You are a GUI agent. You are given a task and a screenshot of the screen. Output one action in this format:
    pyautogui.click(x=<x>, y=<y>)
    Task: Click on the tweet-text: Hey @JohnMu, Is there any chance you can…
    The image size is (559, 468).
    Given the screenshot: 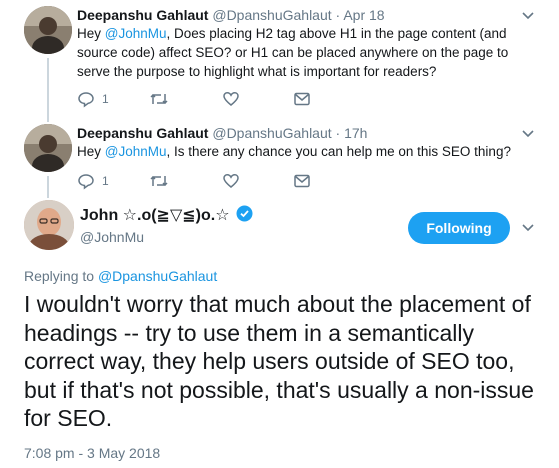 What is the action you would take?
    pyautogui.click(x=297, y=151)
    